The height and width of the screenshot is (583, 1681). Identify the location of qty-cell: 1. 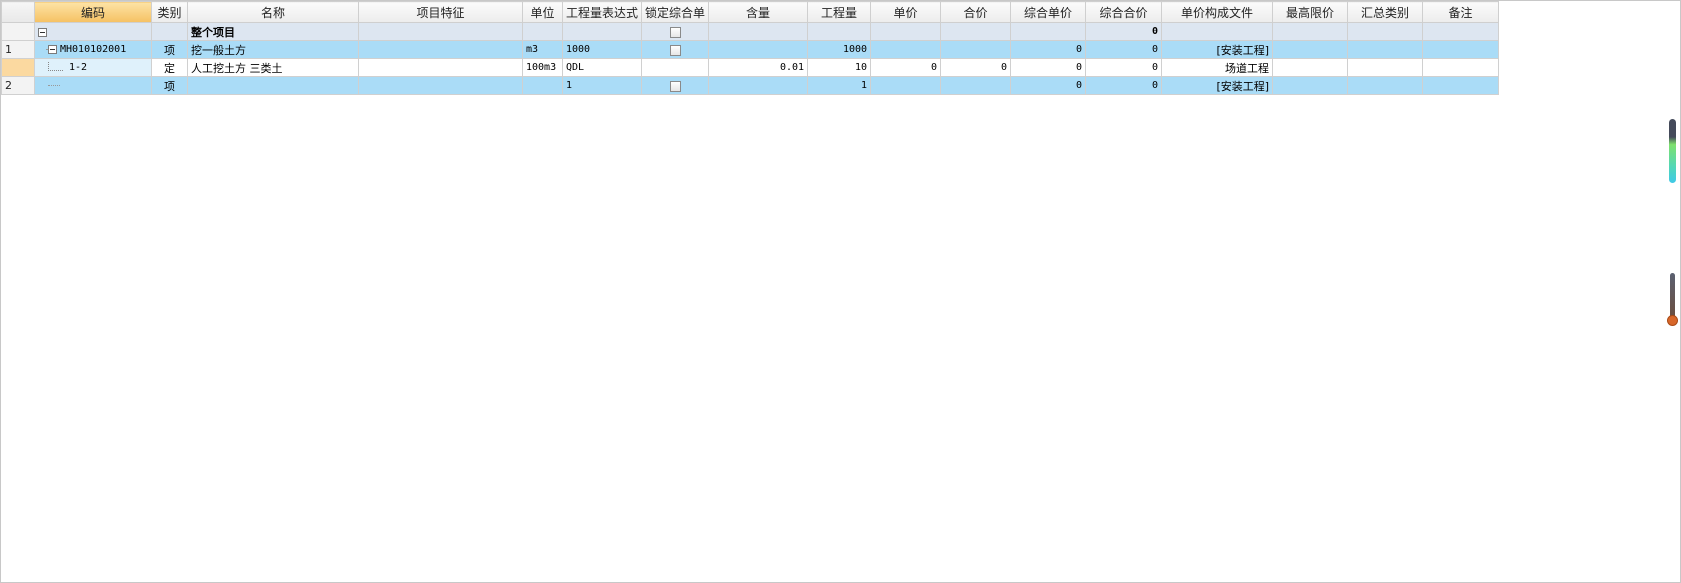
(839, 85).